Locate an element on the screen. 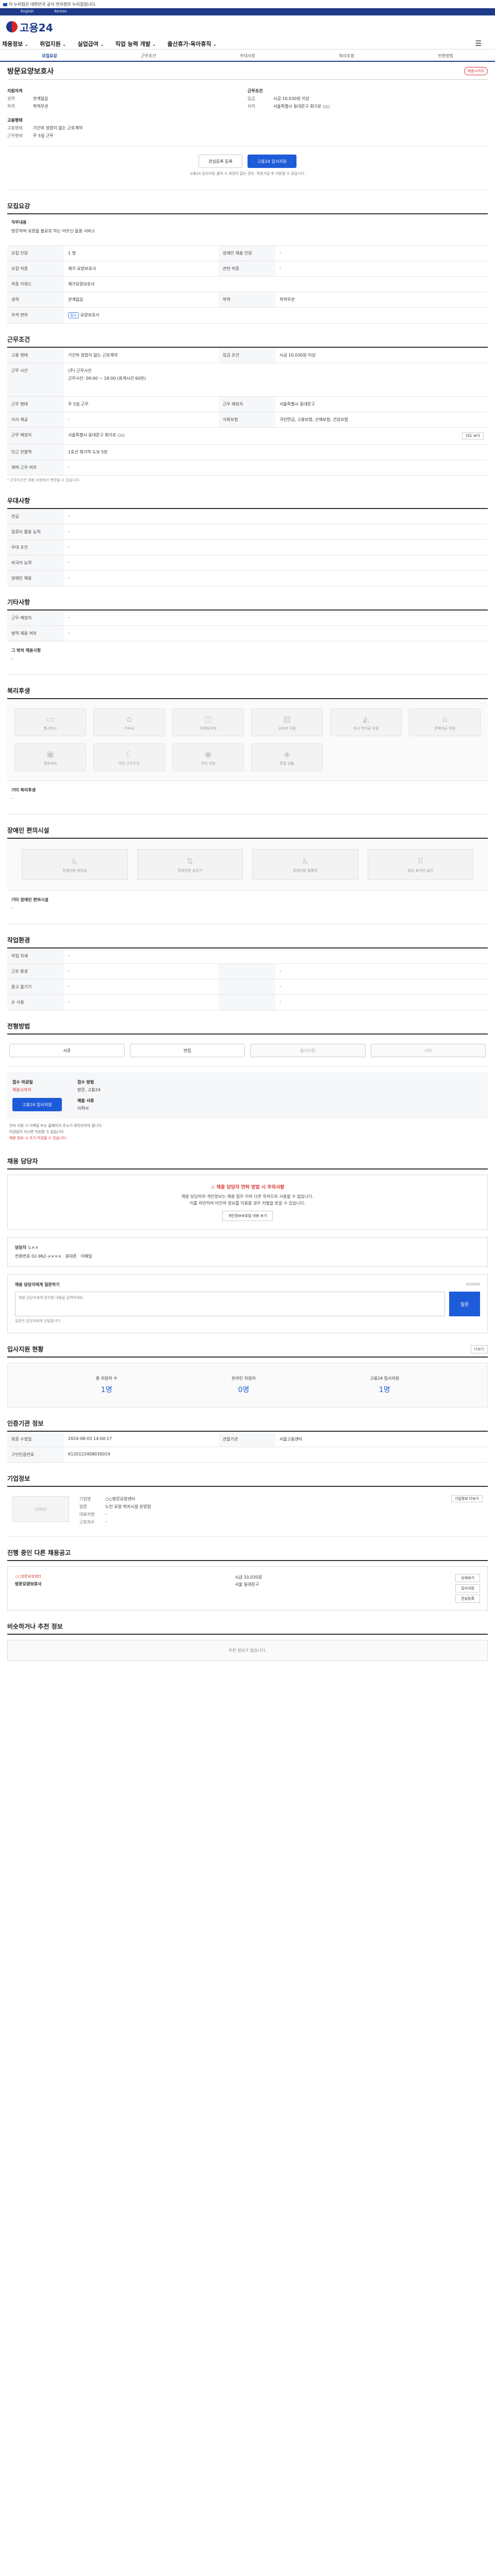 The height and width of the screenshot is (2576, 495). license-name: 요양보호사 is located at coordinates (90, 315).